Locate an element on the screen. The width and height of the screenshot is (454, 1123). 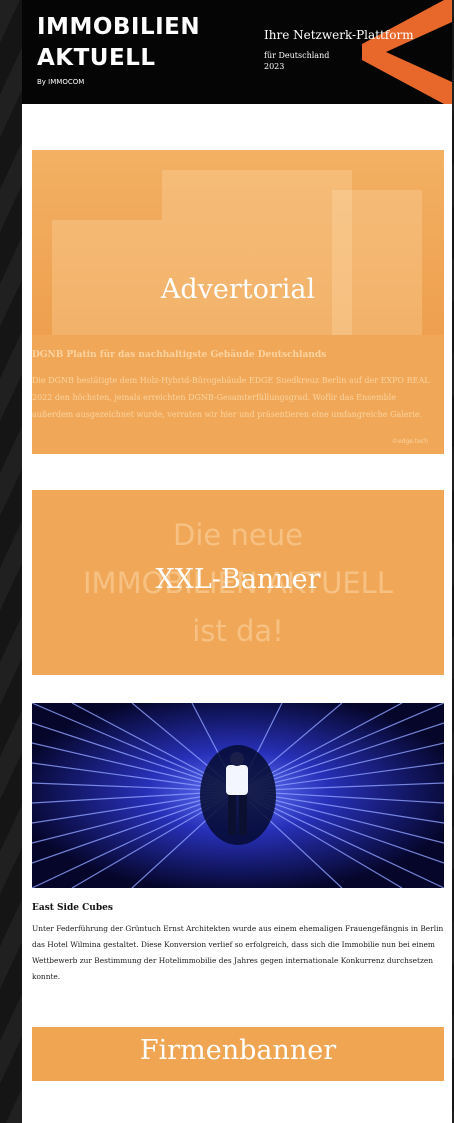
logo-byline: By IMMOCOM is located at coordinates (61, 82).